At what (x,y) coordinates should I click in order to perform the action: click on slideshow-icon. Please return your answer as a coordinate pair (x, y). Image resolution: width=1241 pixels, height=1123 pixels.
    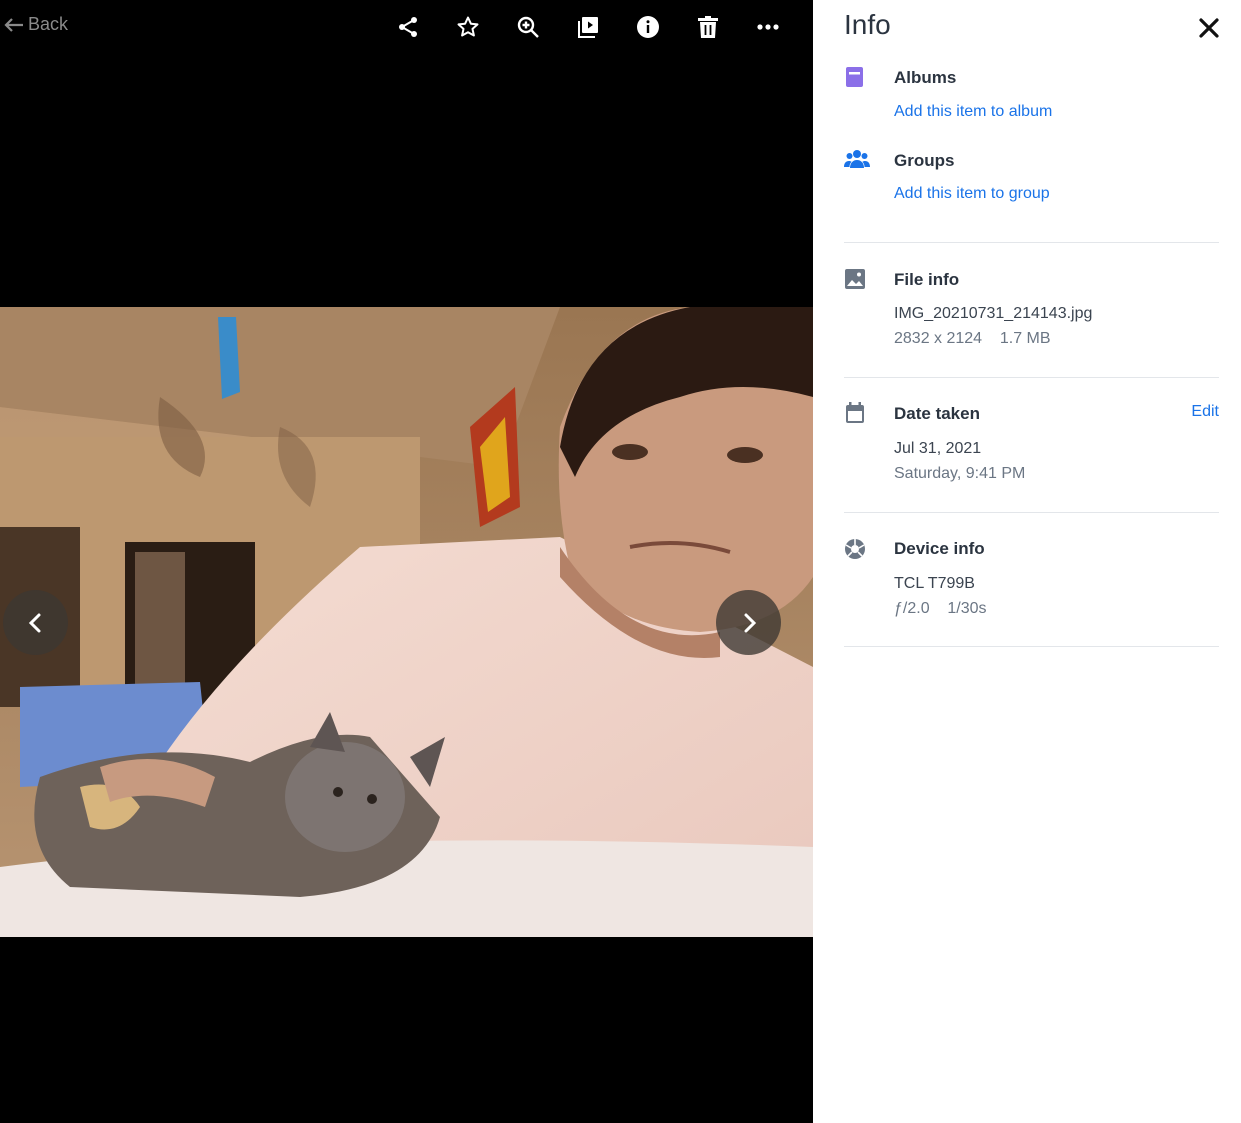
    Looking at the image, I should click on (588, 27).